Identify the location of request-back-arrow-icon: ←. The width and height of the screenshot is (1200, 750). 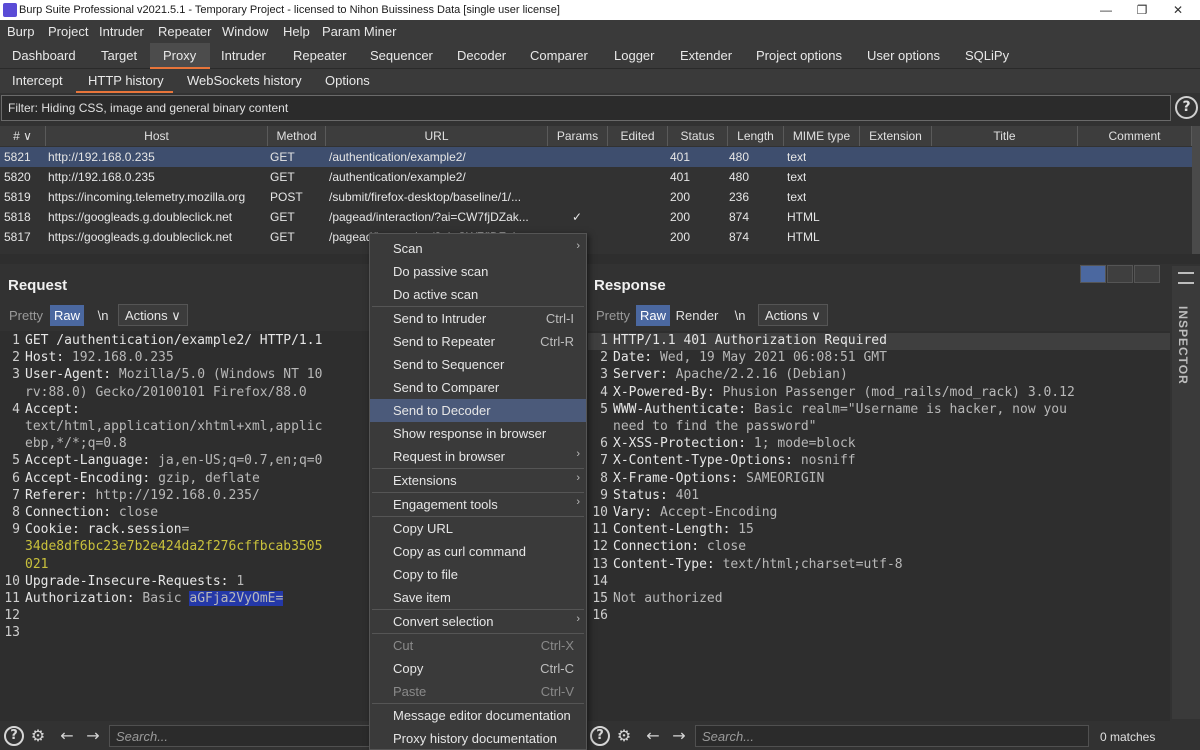
(67, 736).